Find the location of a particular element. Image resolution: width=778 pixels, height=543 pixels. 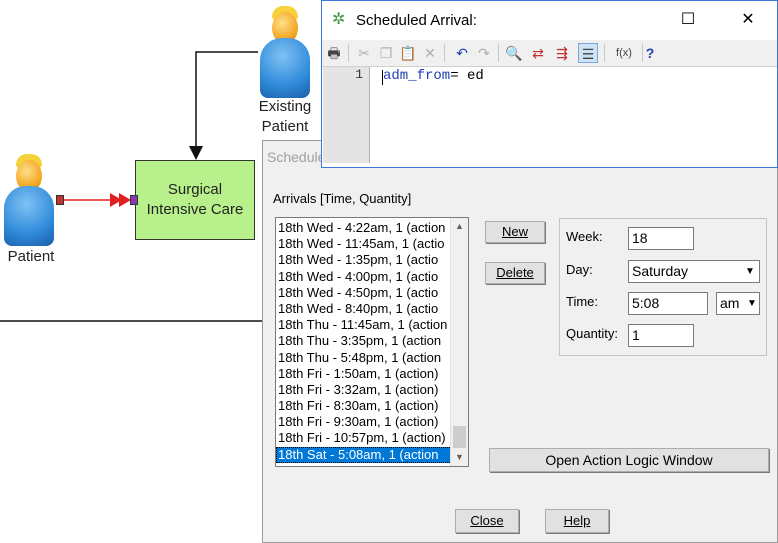

editor-toolbar: 🖶 ✂ ❐ 📋 ✕ ↶ ↷ 🔍 ⇄ ⇶ ☰ f(x) ? is located at coordinates (549, 53).